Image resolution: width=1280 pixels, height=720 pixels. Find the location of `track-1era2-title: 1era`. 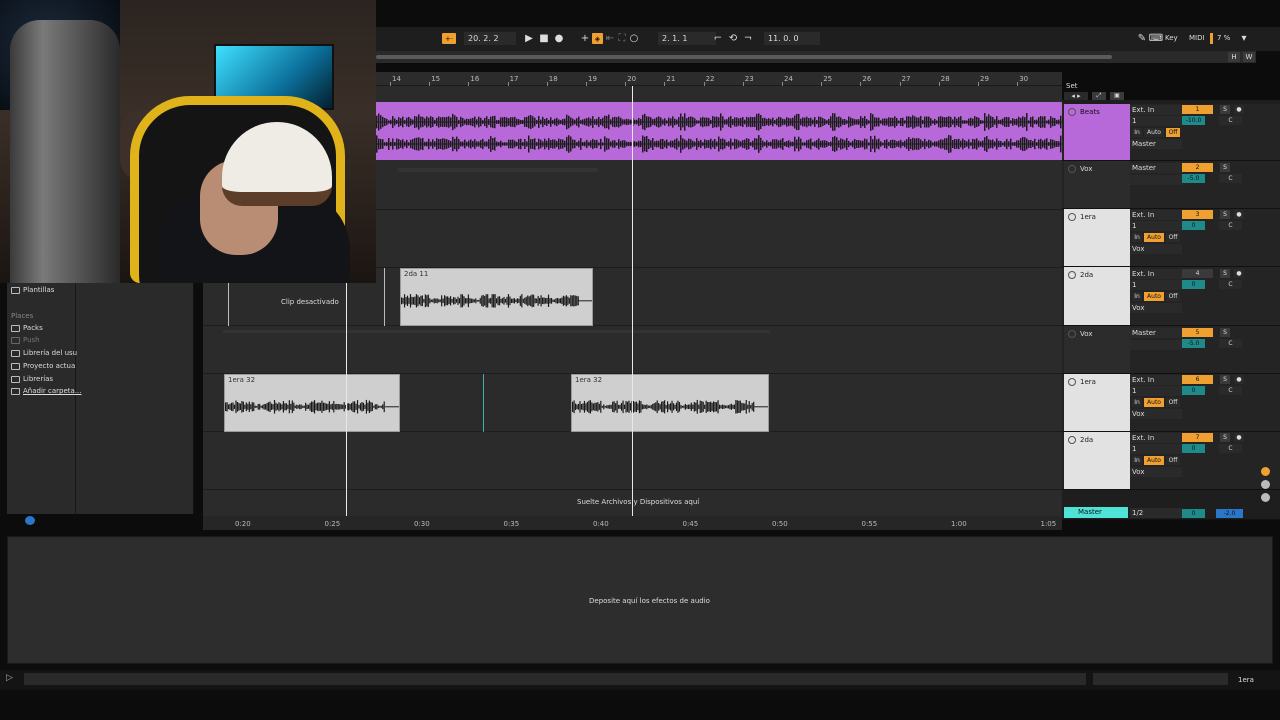

track-1era2-title: 1era is located at coordinates (1097, 402).